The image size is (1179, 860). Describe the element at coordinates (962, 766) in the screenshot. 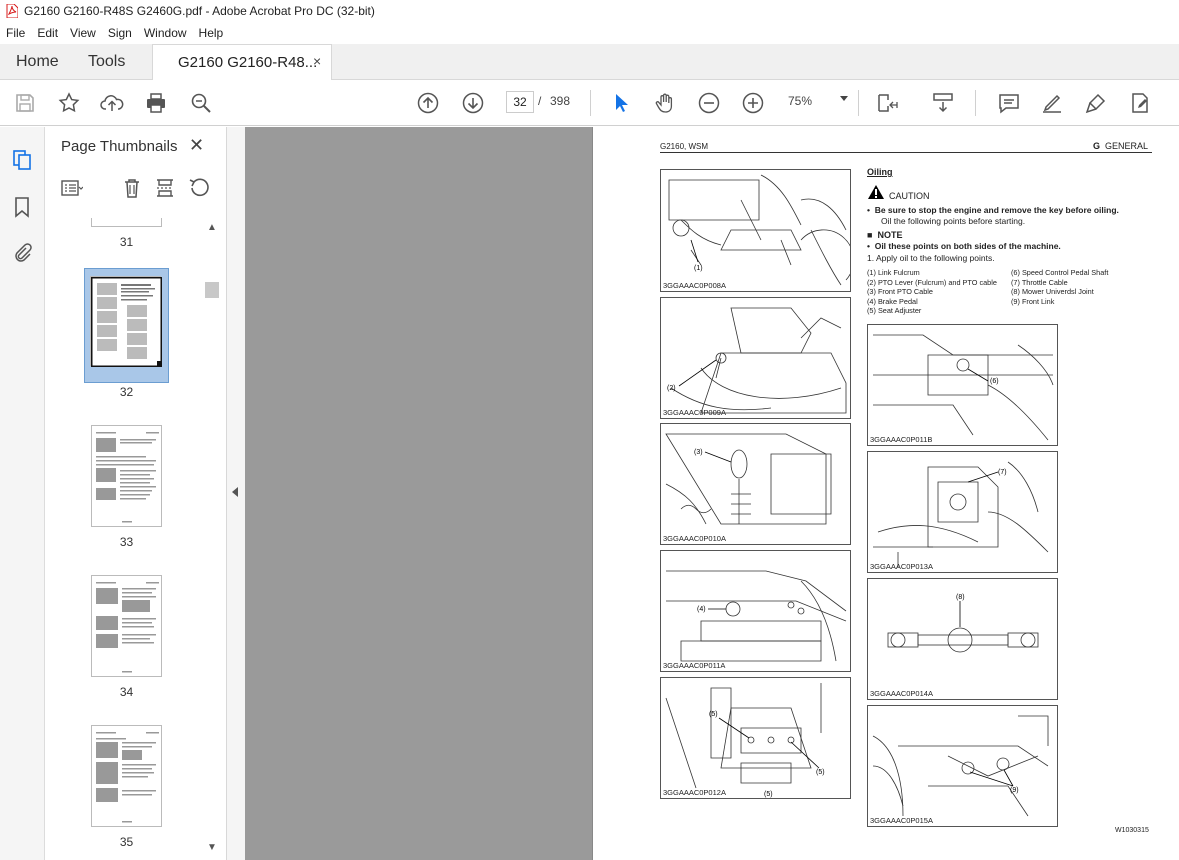

I see `figure-front-link: (9) 3GGAAAC0P015A` at that location.